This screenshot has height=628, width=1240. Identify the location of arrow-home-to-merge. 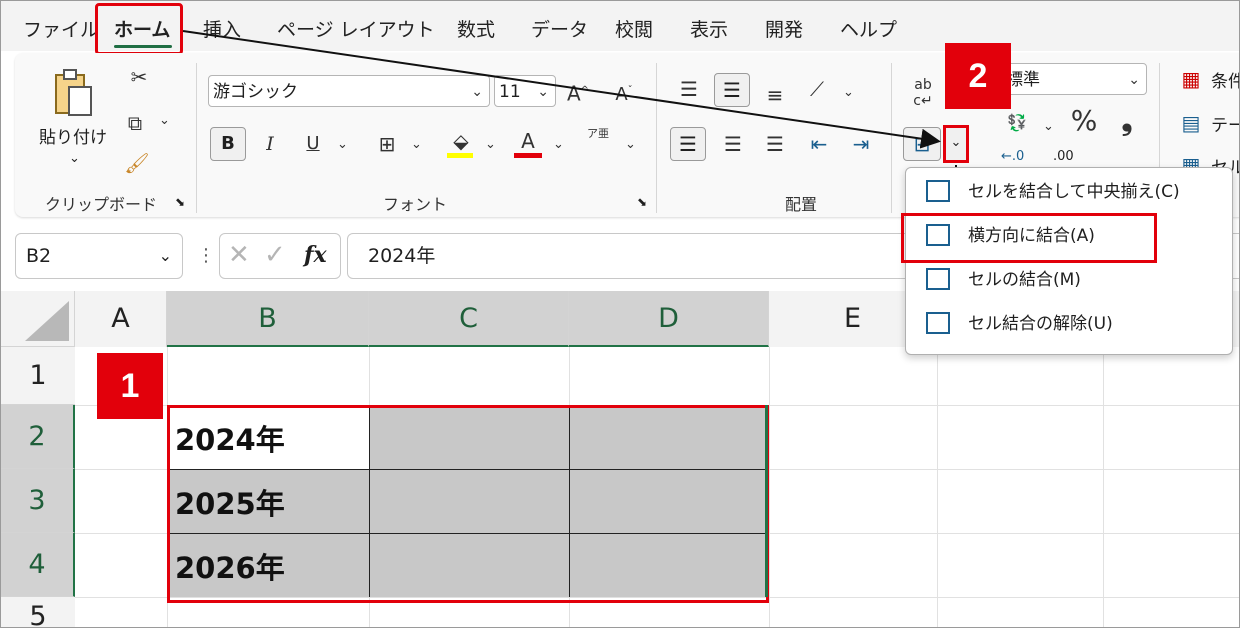
(561, 89).